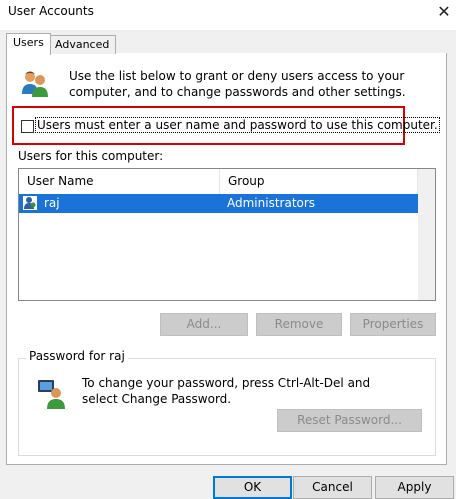 Image resolution: width=456 pixels, height=499 pixels. Describe the element at coordinates (51, 11) in the screenshot. I see `window-title: User Accounts` at that location.